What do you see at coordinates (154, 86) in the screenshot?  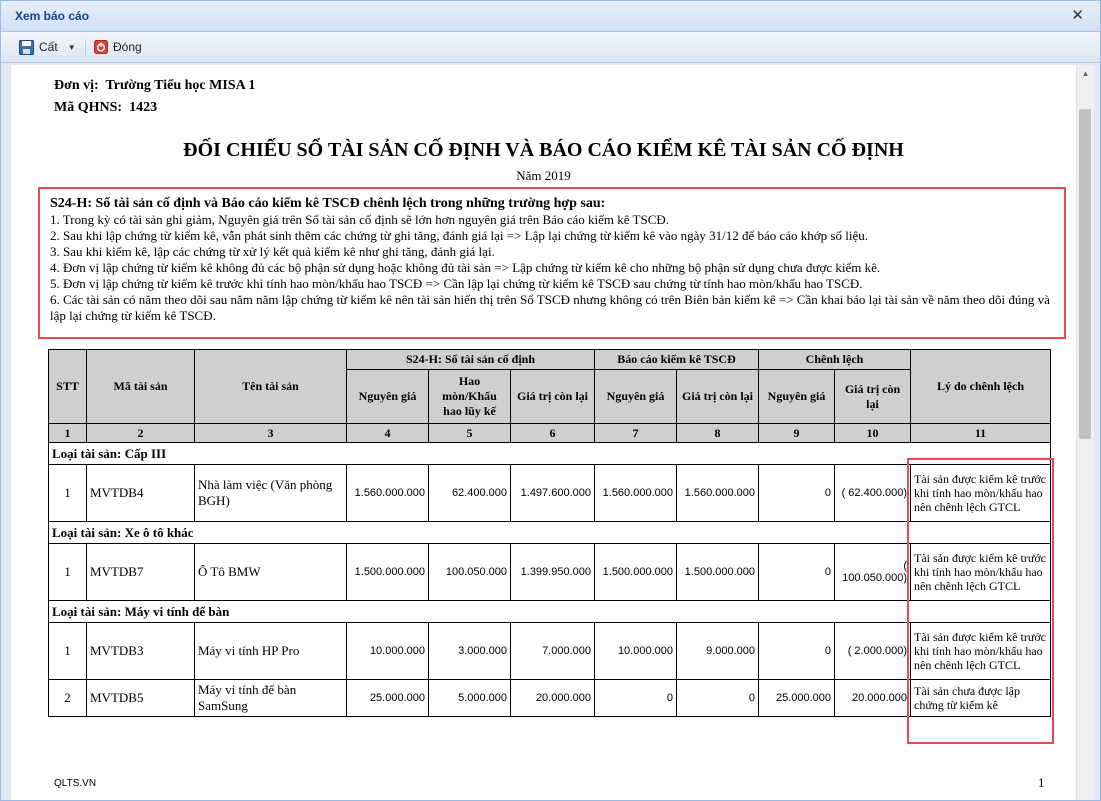 I see `unit-line: Đơn vị: Trường Tiểu học MISA 1` at bounding box center [154, 86].